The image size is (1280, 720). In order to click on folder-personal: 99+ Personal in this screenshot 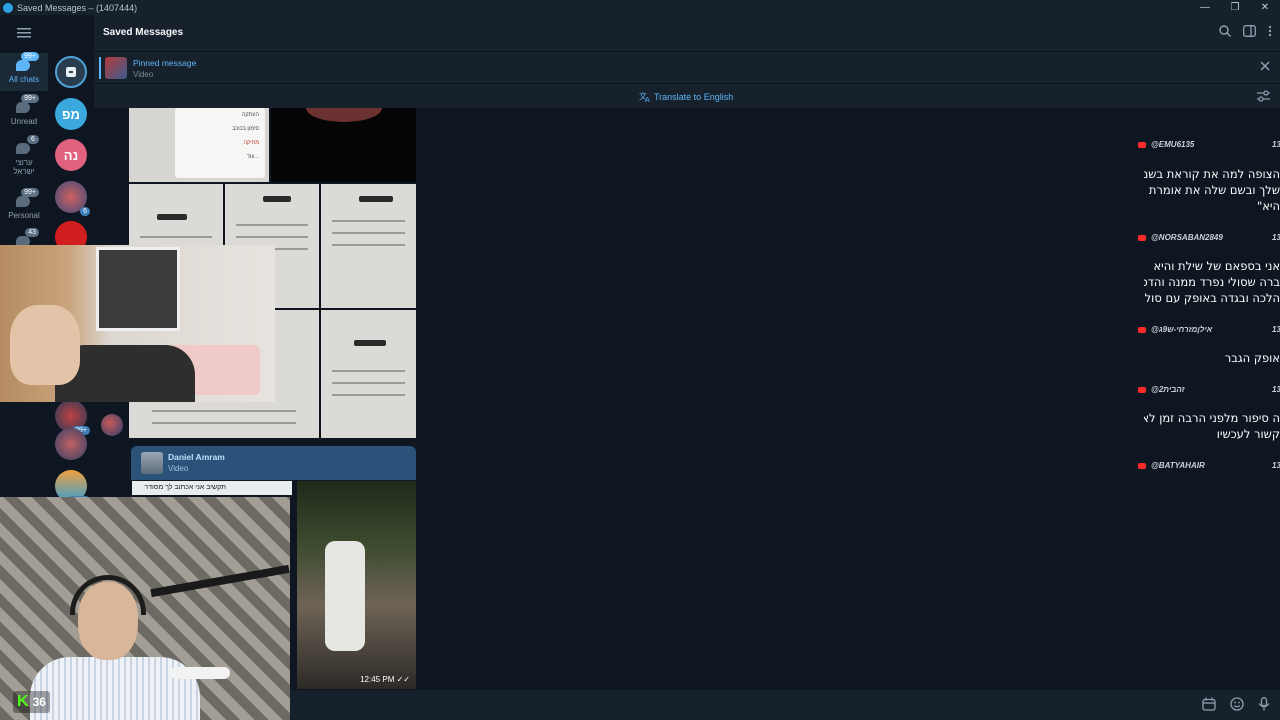, I will do `click(24, 204)`.